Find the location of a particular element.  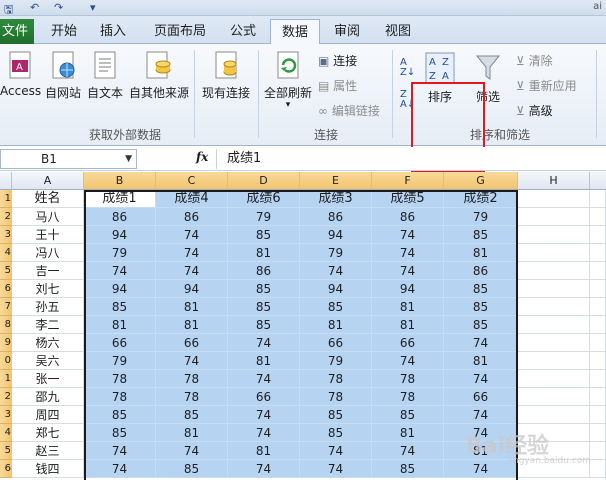

reapply-button: ⊻ 重新应用 is located at coordinates (546, 85).